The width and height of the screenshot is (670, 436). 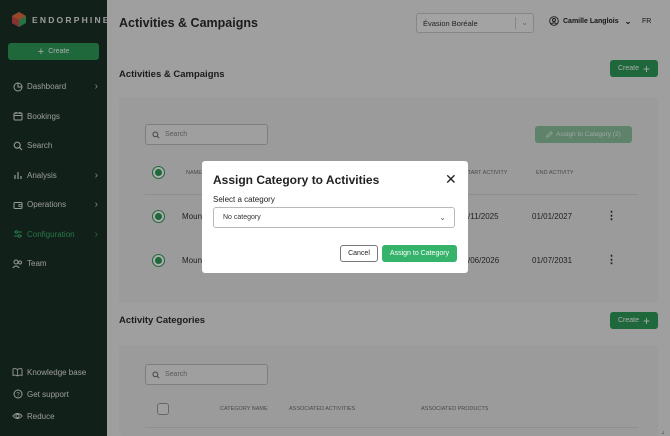 What do you see at coordinates (244, 199) in the screenshot?
I see `category-select-label: Select a category` at bounding box center [244, 199].